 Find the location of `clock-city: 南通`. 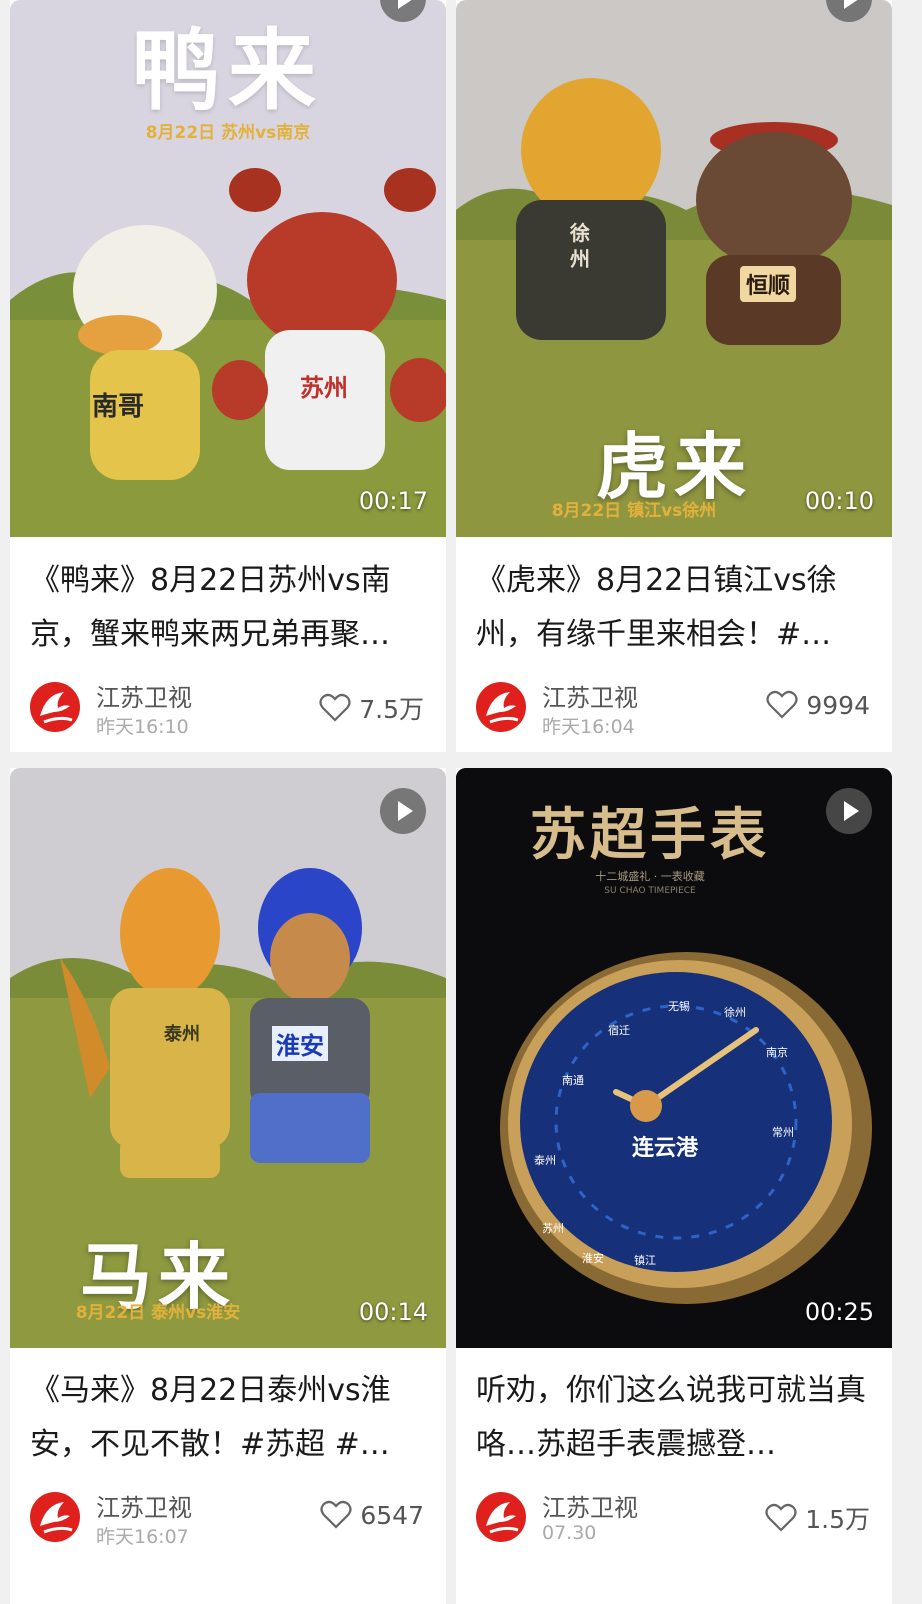

clock-city: 南通 is located at coordinates (573, 1080).